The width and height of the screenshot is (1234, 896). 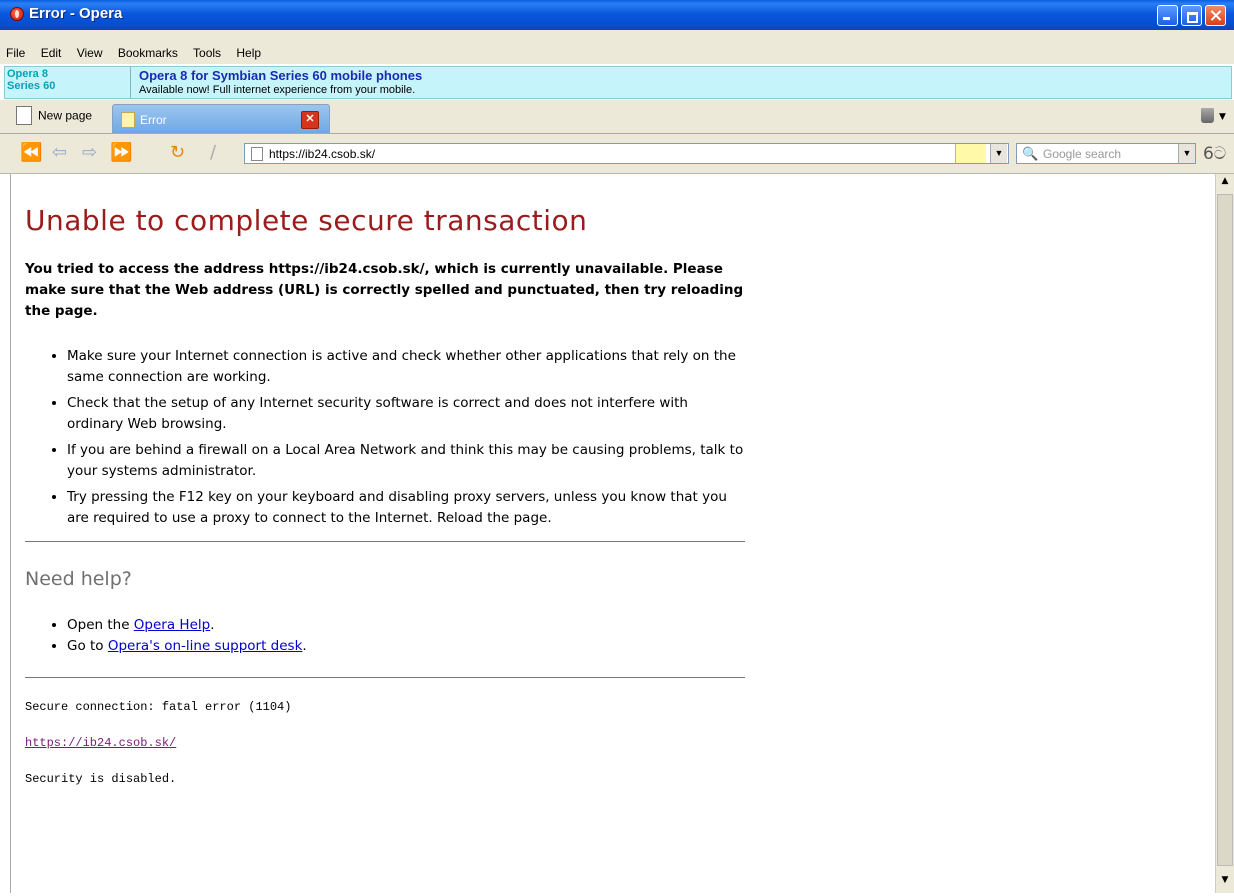 What do you see at coordinates (617, 15) in the screenshot?
I see `title-bar: Error - Opera` at bounding box center [617, 15].